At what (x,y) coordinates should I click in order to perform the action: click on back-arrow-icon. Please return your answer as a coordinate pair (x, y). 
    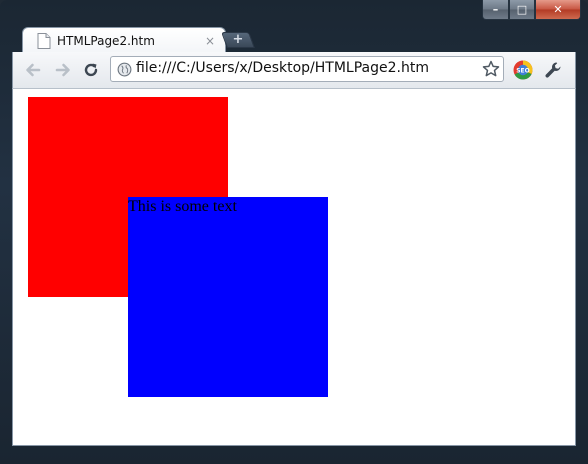
    Looking at the image, I should click on (33, 70).